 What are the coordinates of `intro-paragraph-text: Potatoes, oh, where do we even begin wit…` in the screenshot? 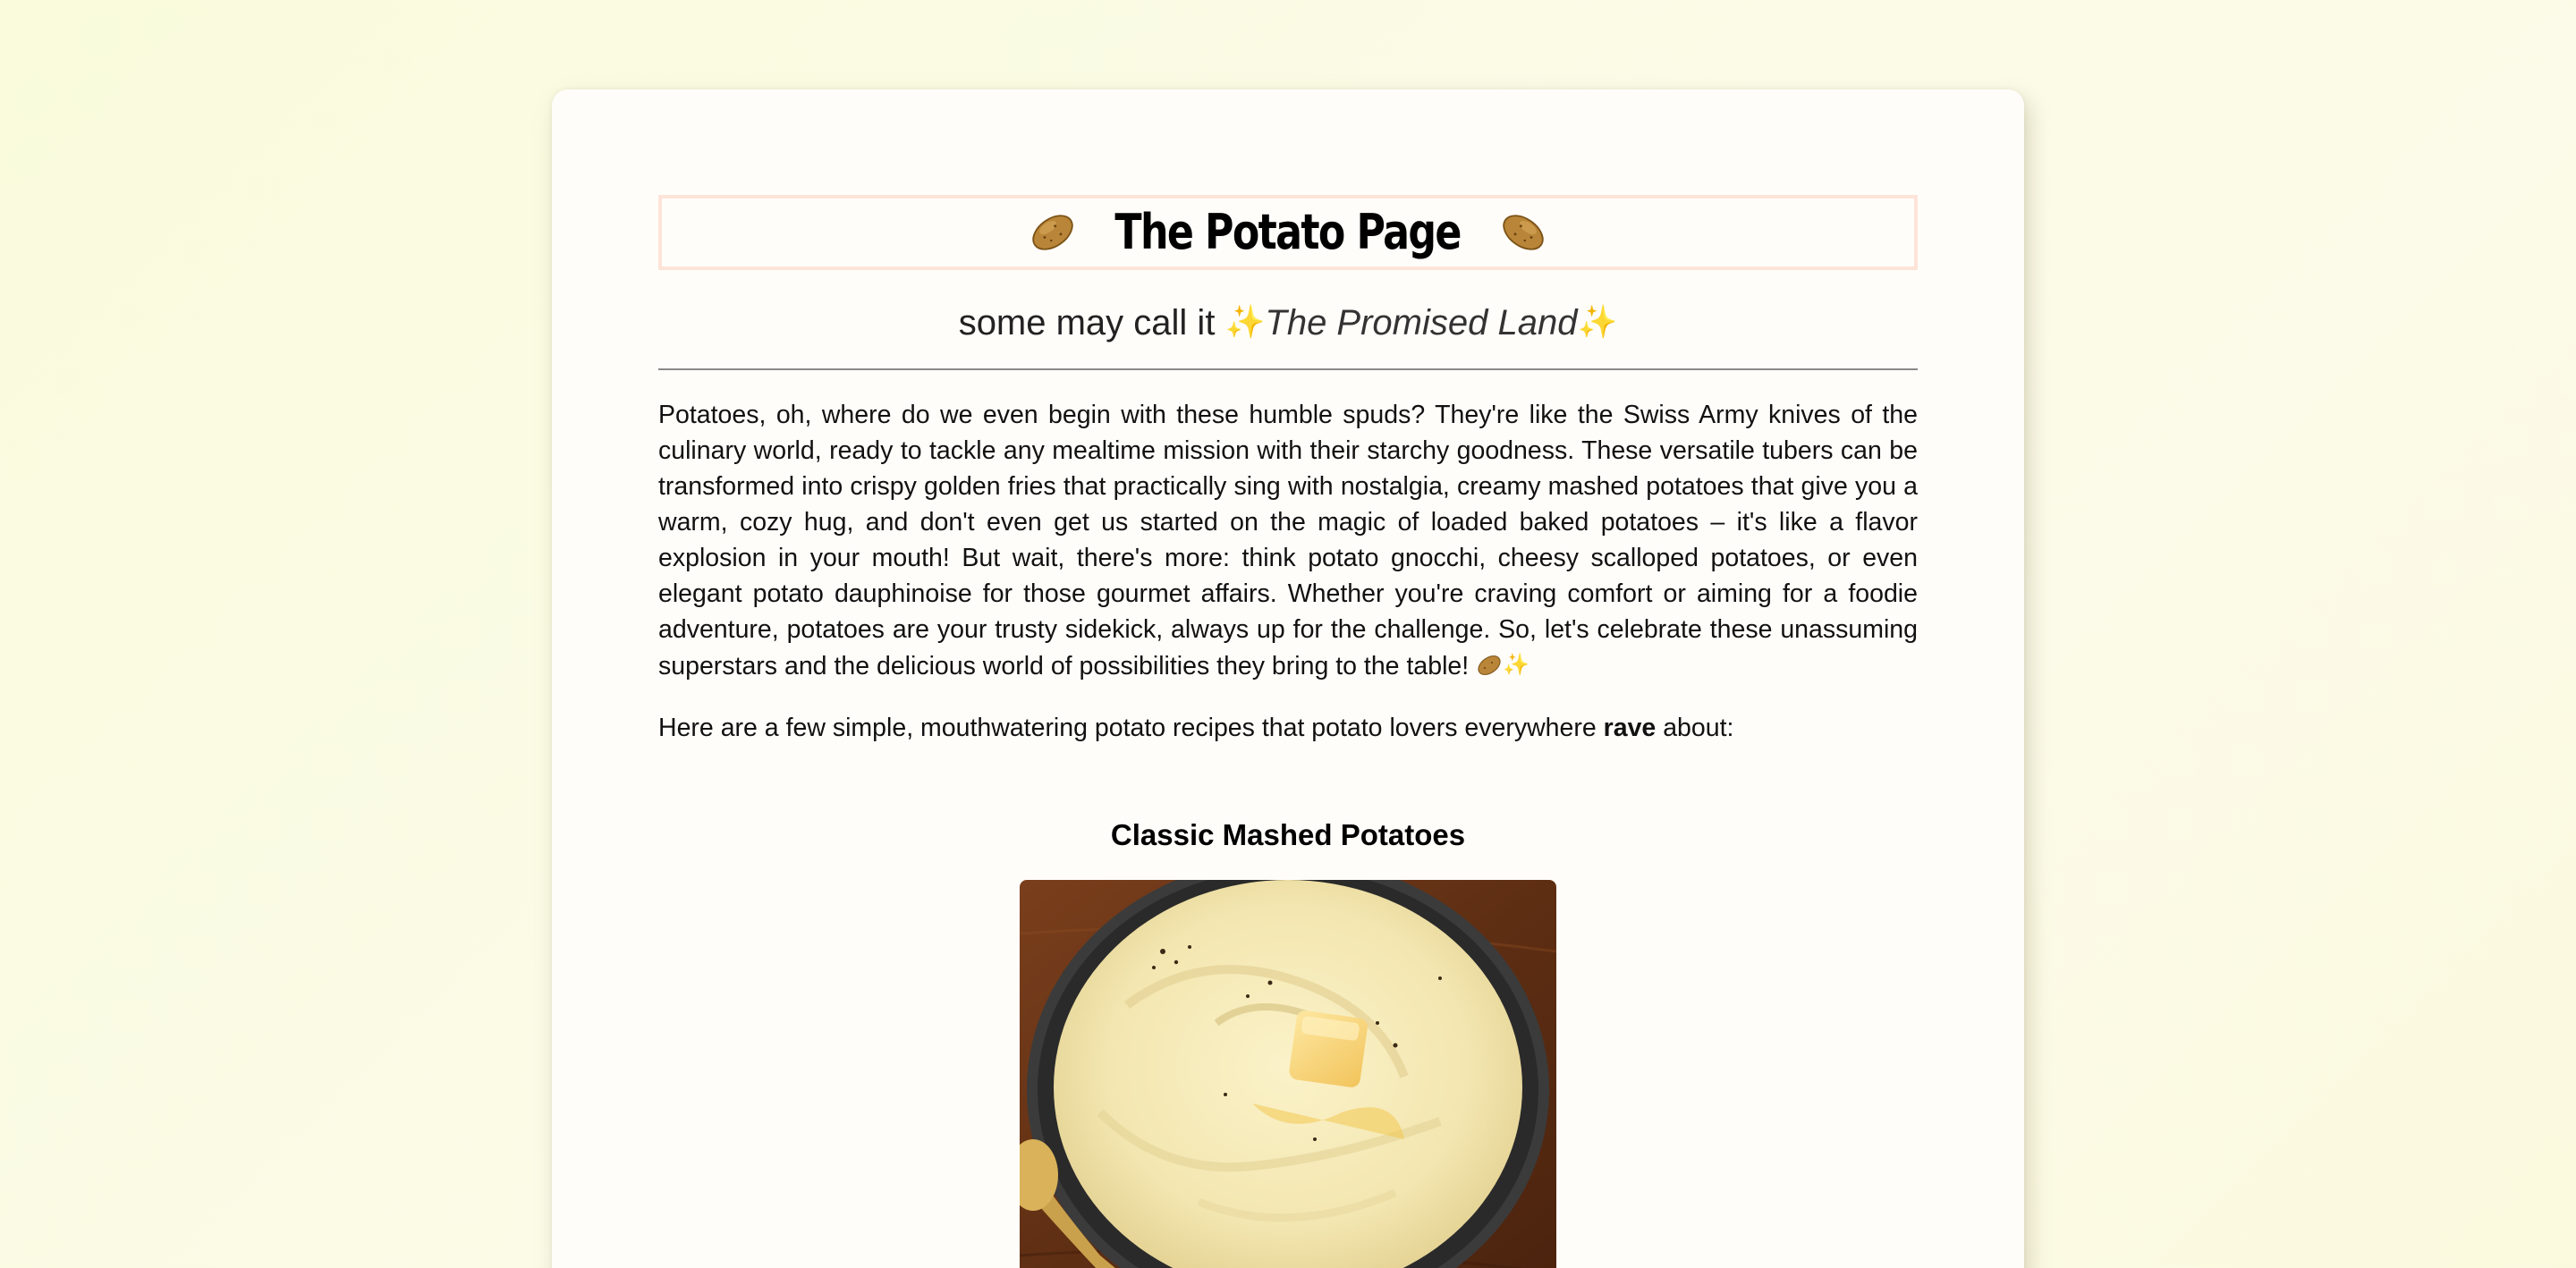 It's located at (1288, 540).